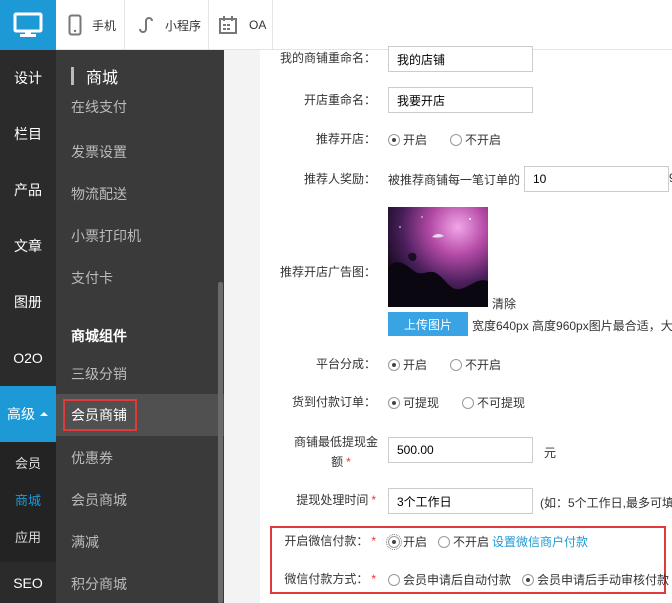 The height and width of the screenshot is (603, 672). I want to click on primary-rail: 设计 栏目 产品 文章 图册 O2O 高级 会员 商城 应用 SEO, so click(28, 301).